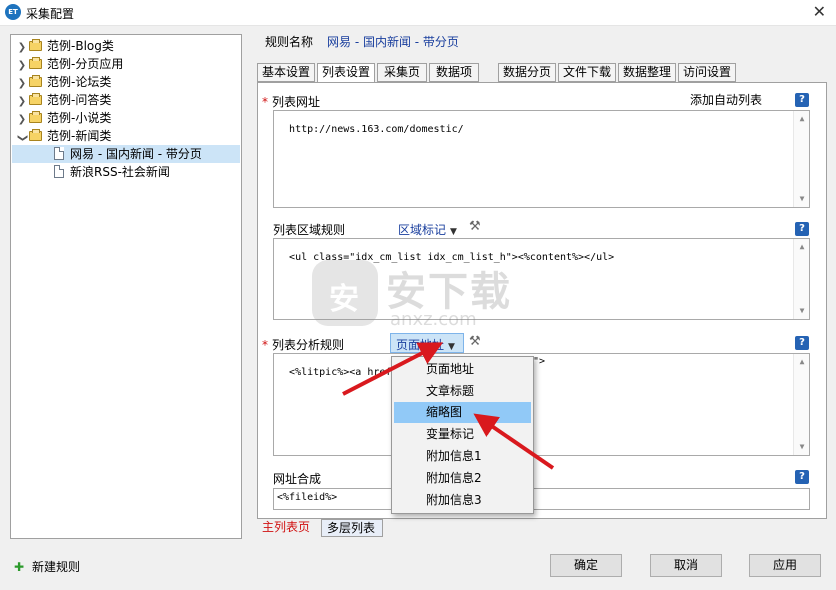  What do you see at coordinates (462, 391) in the screenshot?
I see `menu-item-article-title: 文章标题` at bounding box center [462, 391].